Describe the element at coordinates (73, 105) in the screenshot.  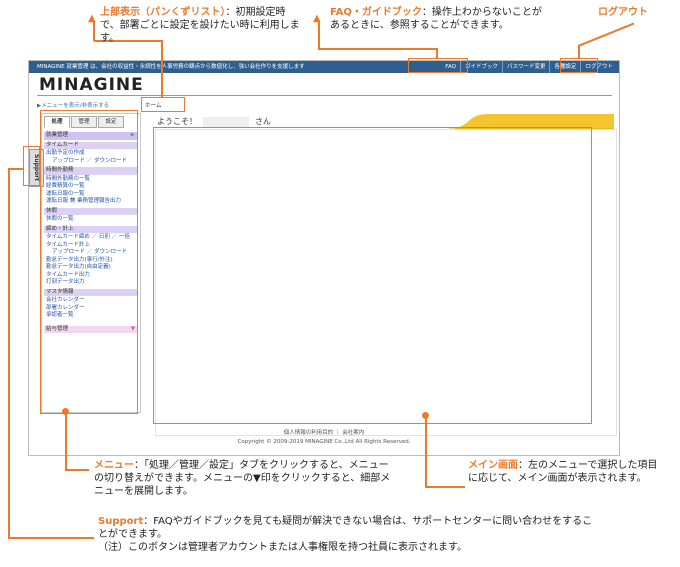
I see `menu-toggle-link: ▶メニューを表示/非表示する` at that location.